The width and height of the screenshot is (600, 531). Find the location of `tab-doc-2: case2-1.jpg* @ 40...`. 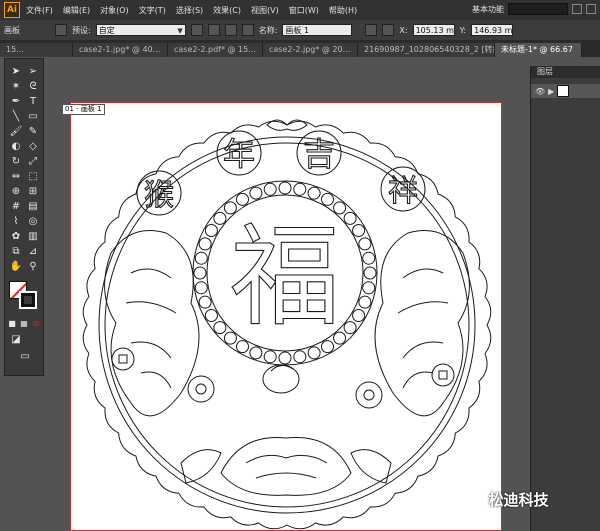

tab-doc-2: case2-1.jpg* @ 40... is located at coordinates (120, 50).